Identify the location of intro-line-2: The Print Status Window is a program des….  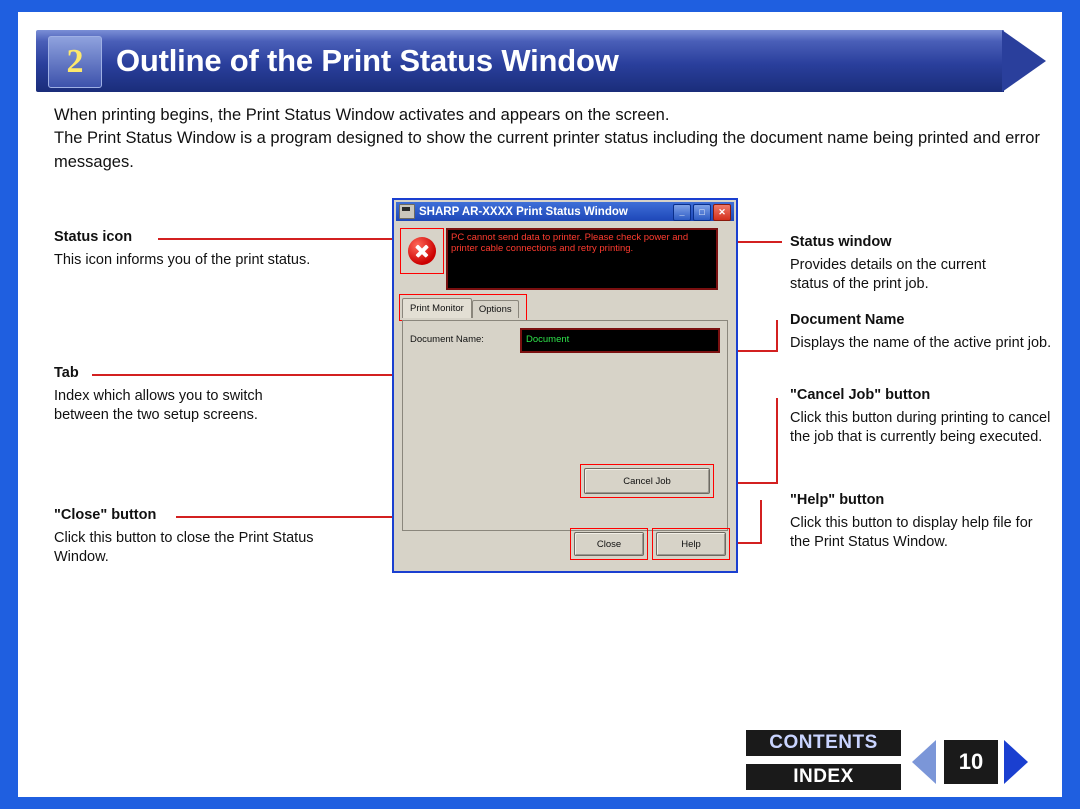
(547, 150).